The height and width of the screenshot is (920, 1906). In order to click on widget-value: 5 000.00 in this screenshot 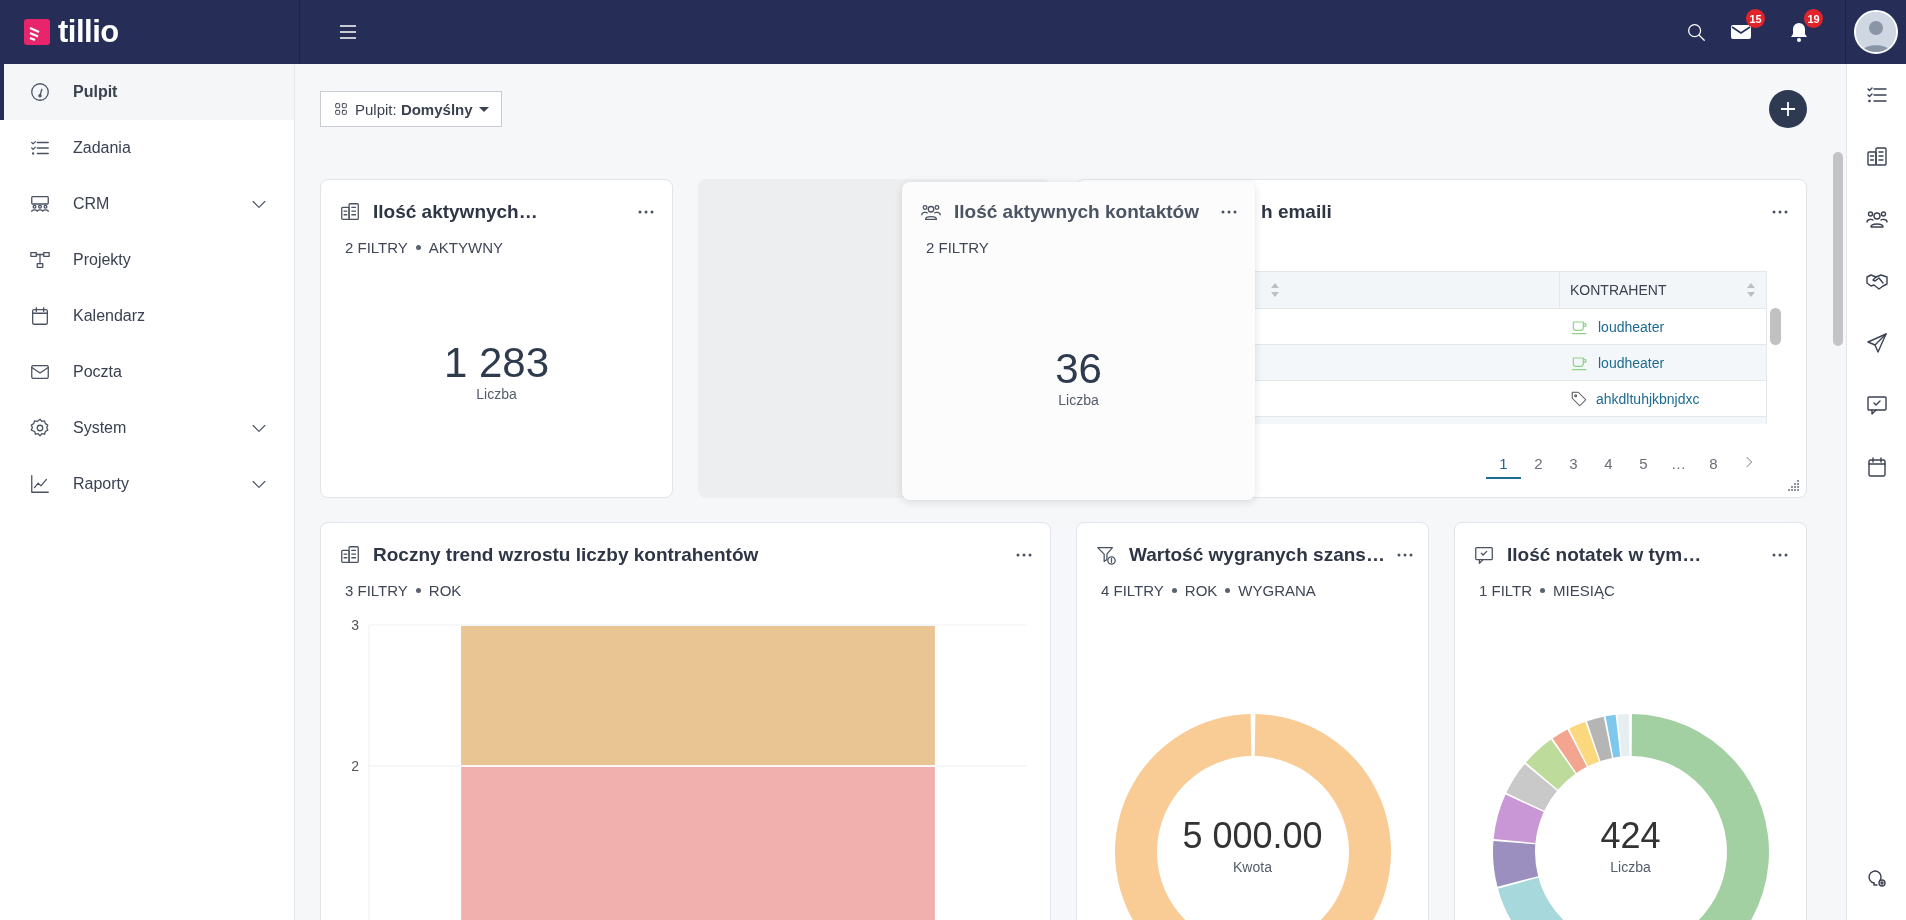, I will do `click(1252, 836)`.